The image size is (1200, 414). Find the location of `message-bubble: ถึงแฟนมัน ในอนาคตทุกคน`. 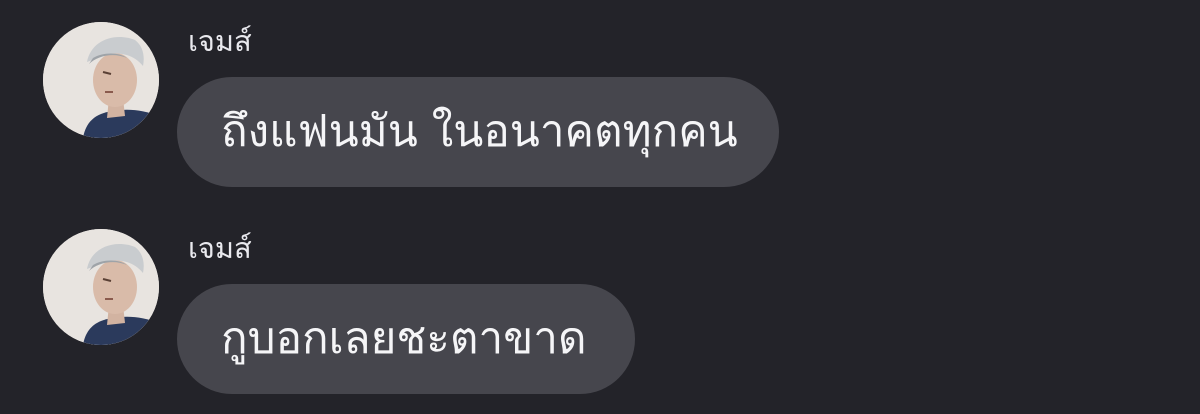

message-bubble: ถึงแฟนมัน ในอนาคตทุกคน is located at coordinates (478, 132).